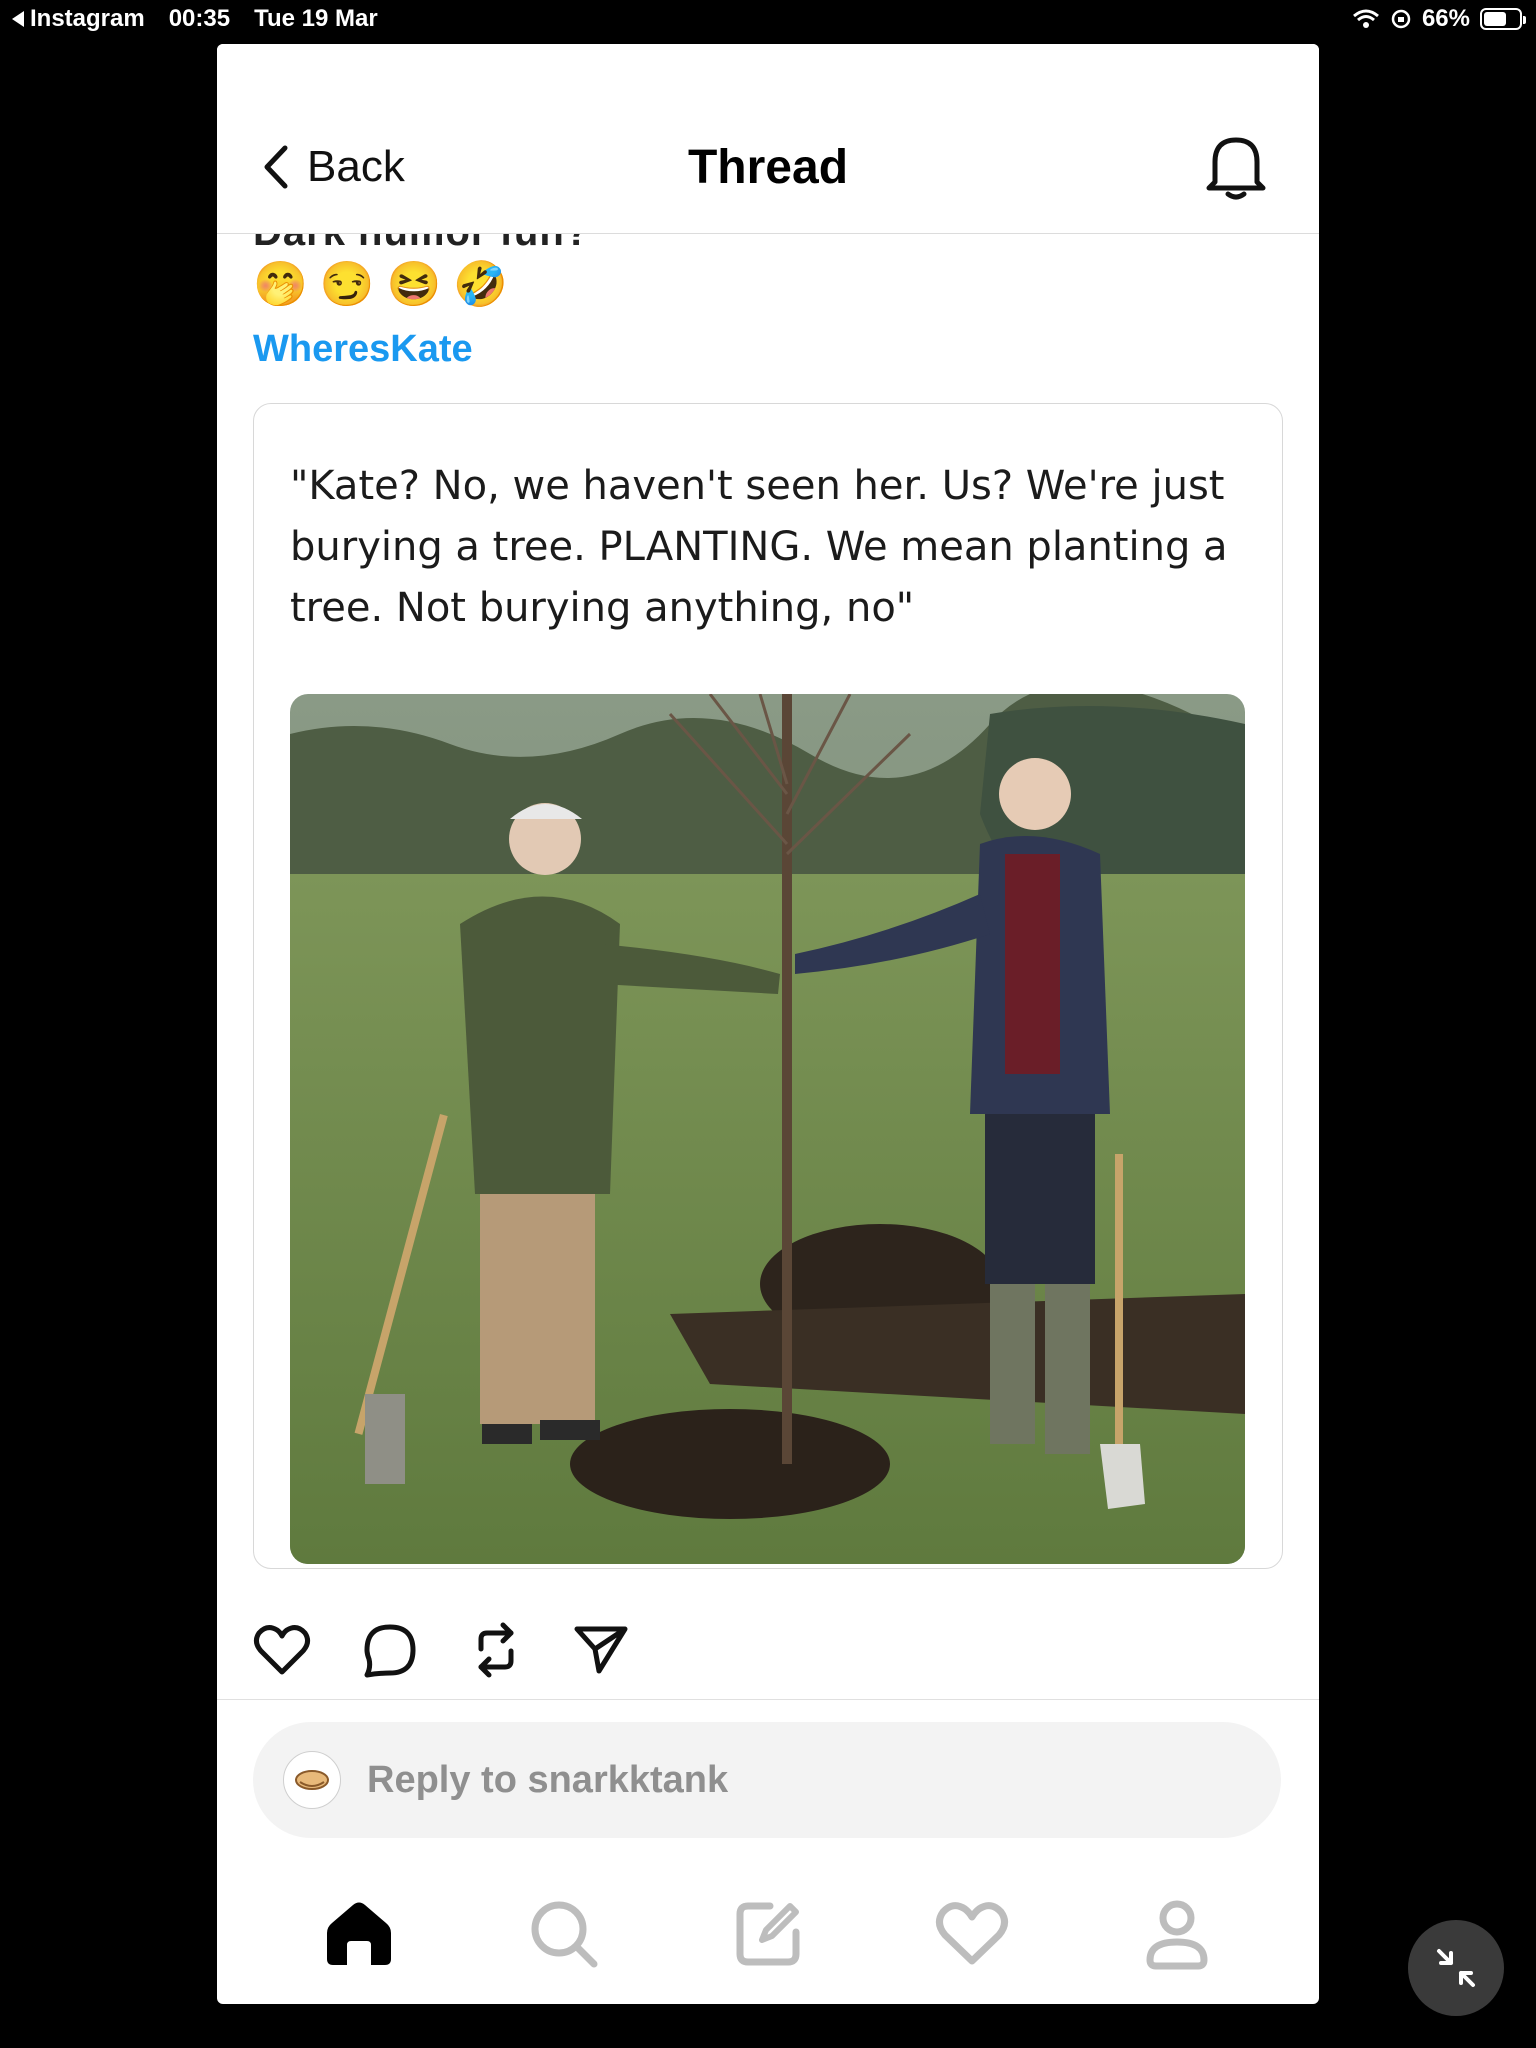 This screenshot has height=2048, width=1536. I want to click on status-date: Tue 19 Mar, so click(316, 18).